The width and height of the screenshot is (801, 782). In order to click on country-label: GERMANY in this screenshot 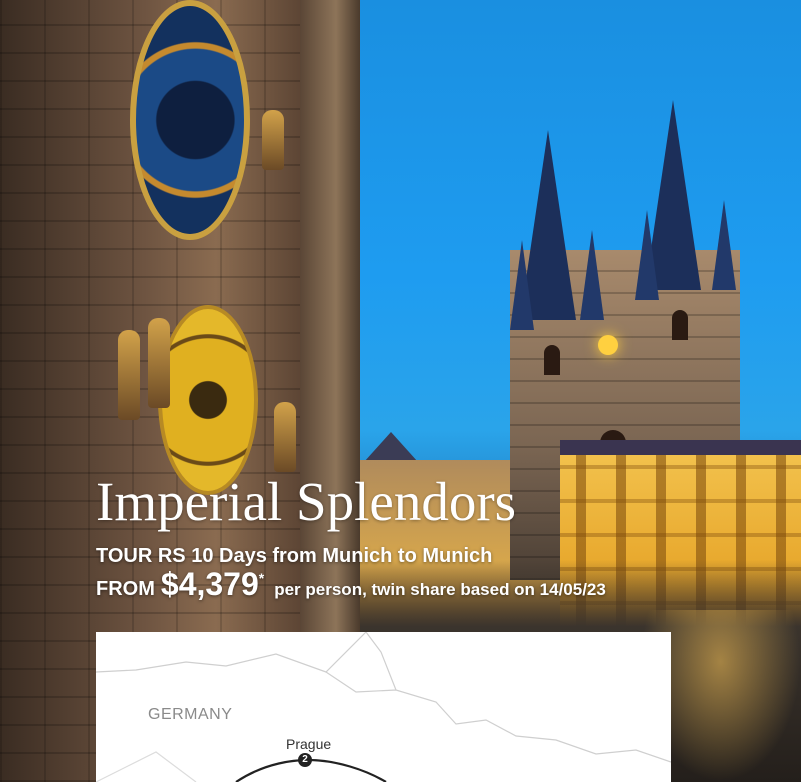, I will do `click(190, 714)`.